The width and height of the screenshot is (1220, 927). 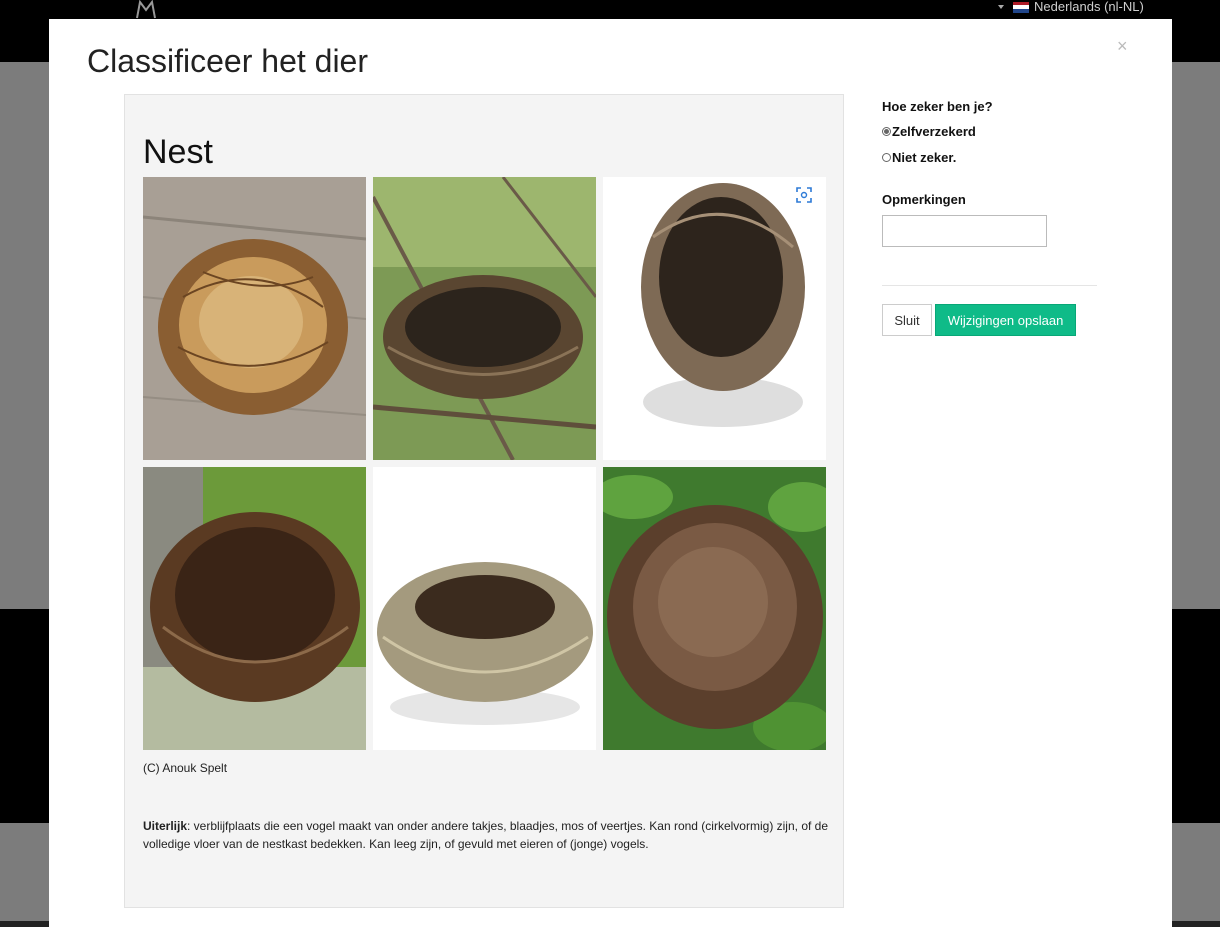 What do you see at coordinates (934, 131) in the screenshot?
I see `option-confident-label: Zelfverzekerd` at bounding box center [934, 131].